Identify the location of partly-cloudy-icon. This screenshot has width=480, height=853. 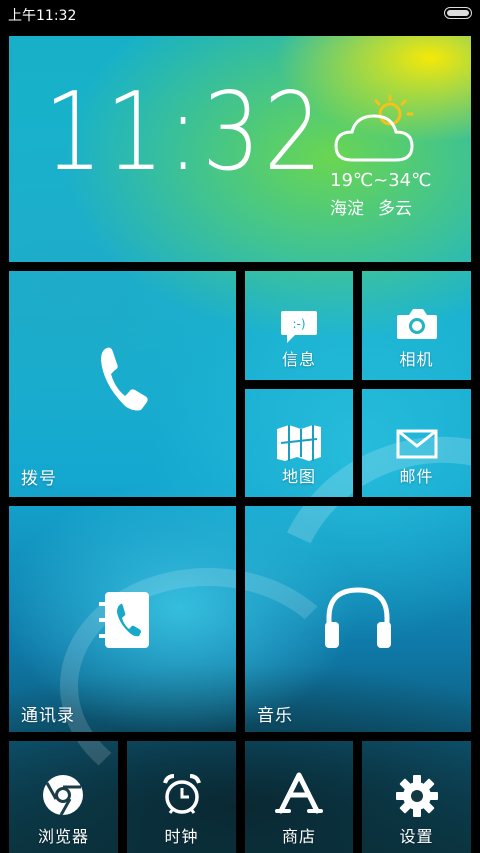
(374, 128).